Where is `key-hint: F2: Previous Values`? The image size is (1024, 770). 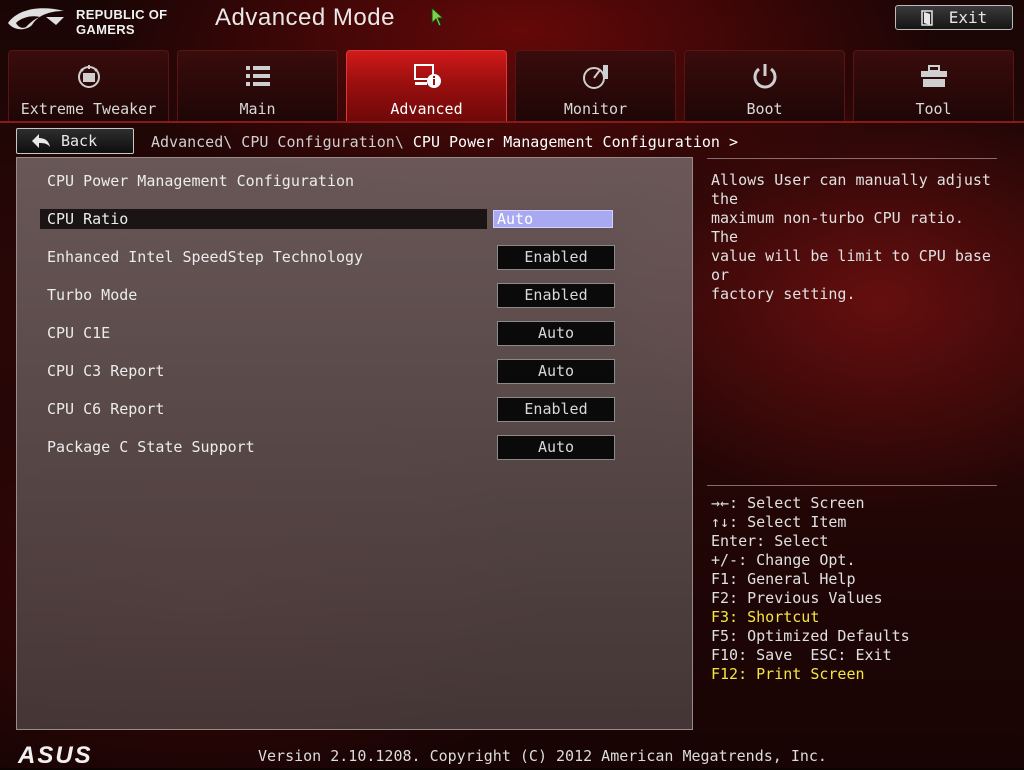
key-hint: F2: Previous Values is located at coordinates (797, 598).